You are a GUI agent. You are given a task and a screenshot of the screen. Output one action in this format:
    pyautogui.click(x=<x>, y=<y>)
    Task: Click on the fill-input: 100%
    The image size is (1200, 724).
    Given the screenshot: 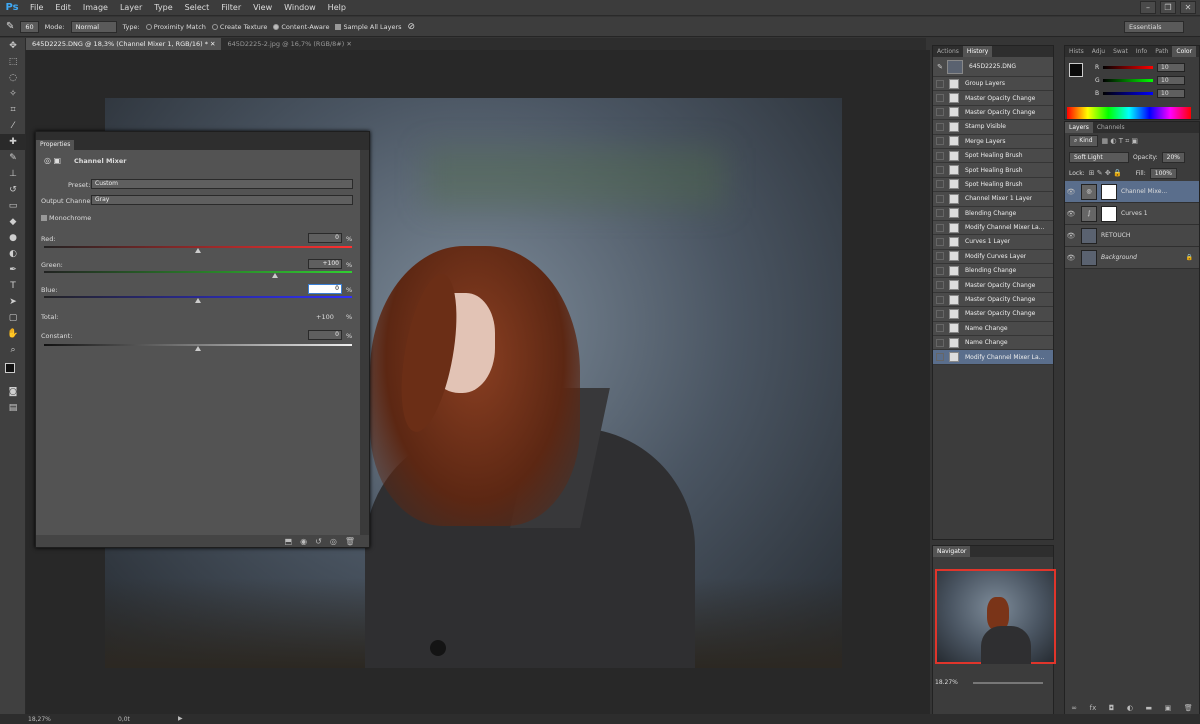 What is the action you would take?
    pyautogui.click(x=1163, y=173)
    